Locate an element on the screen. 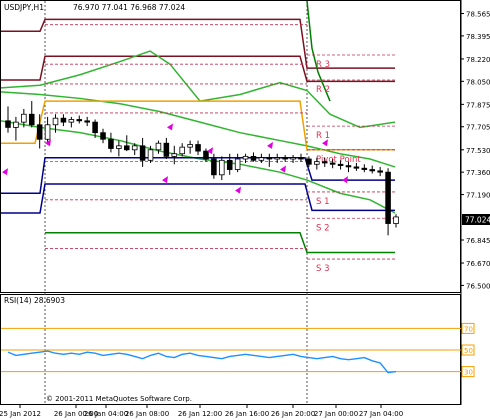  price-tick-label: 78.565 is located at coordinates (478, 15).